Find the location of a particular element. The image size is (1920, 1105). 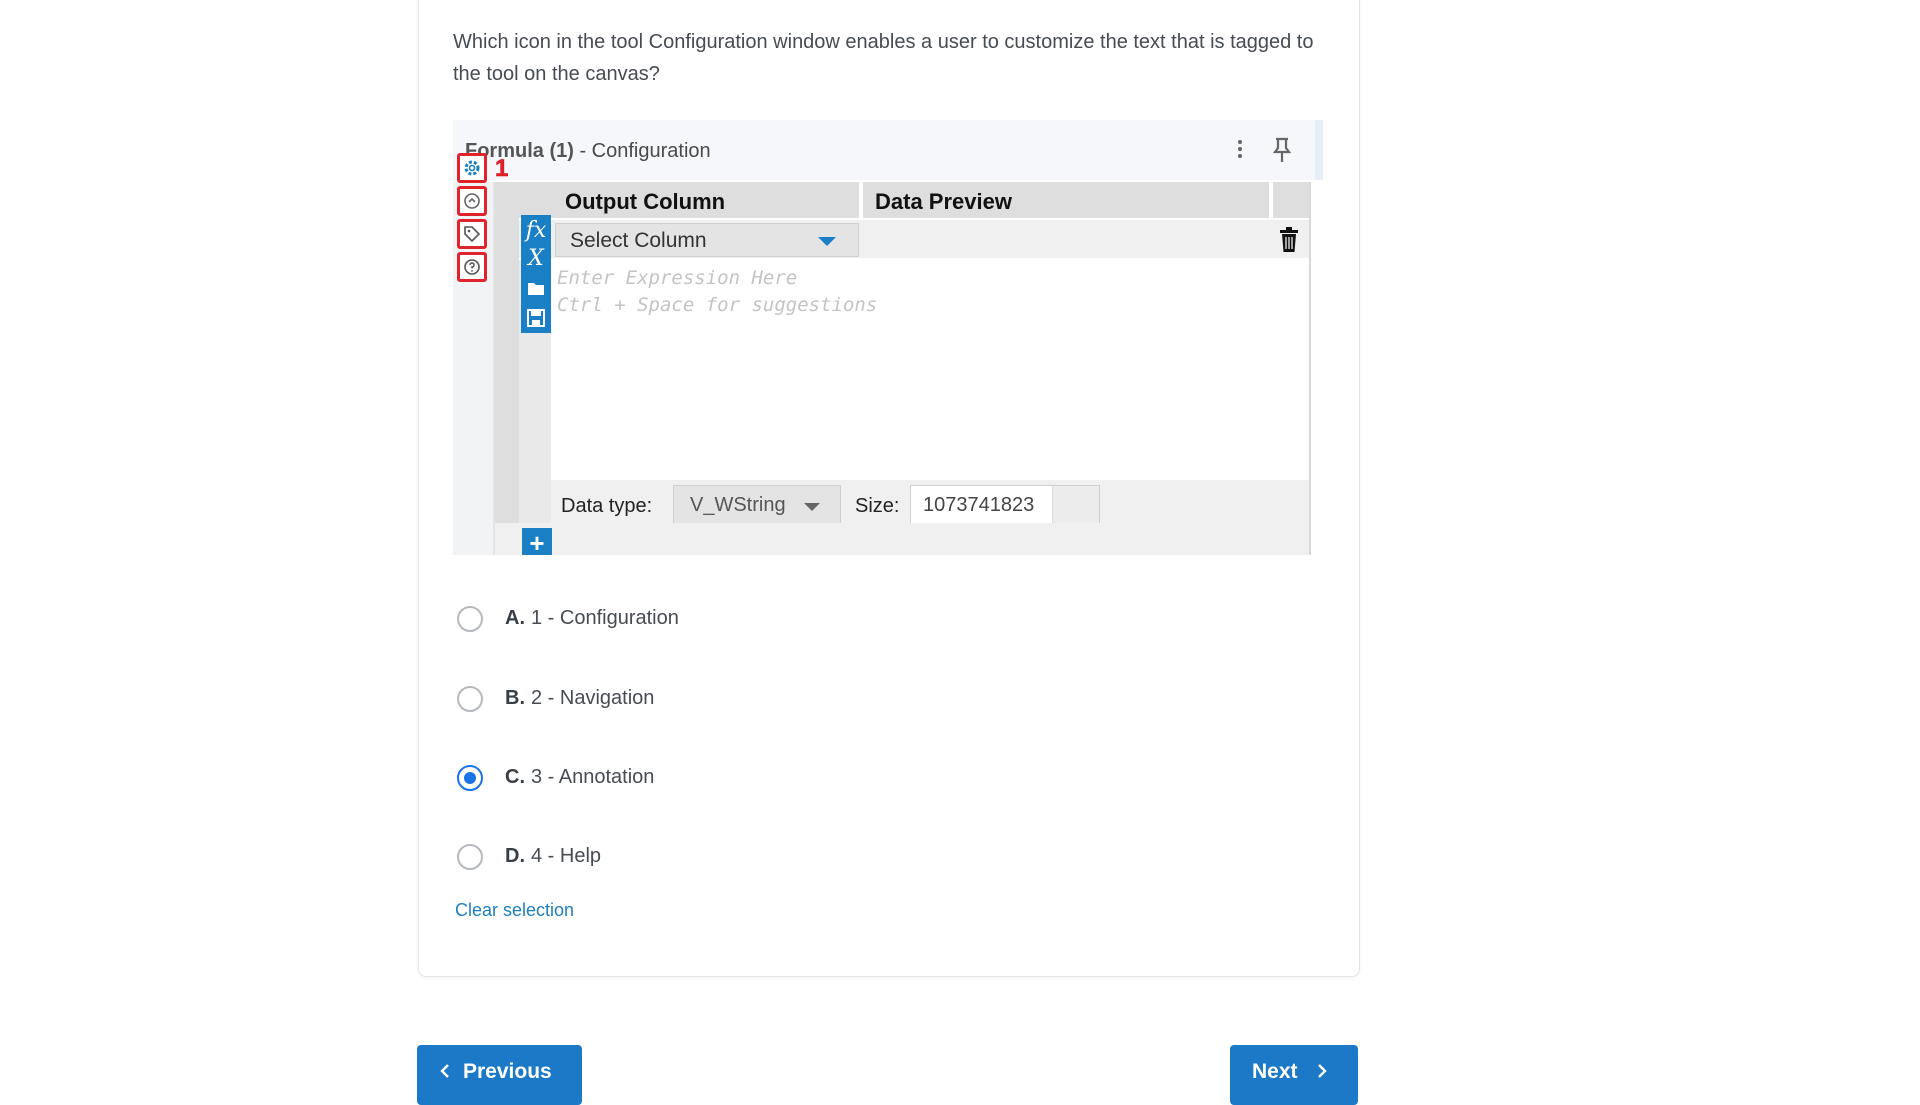

option-b-label: 2 - Navigation is located at coordinates (593, 698).